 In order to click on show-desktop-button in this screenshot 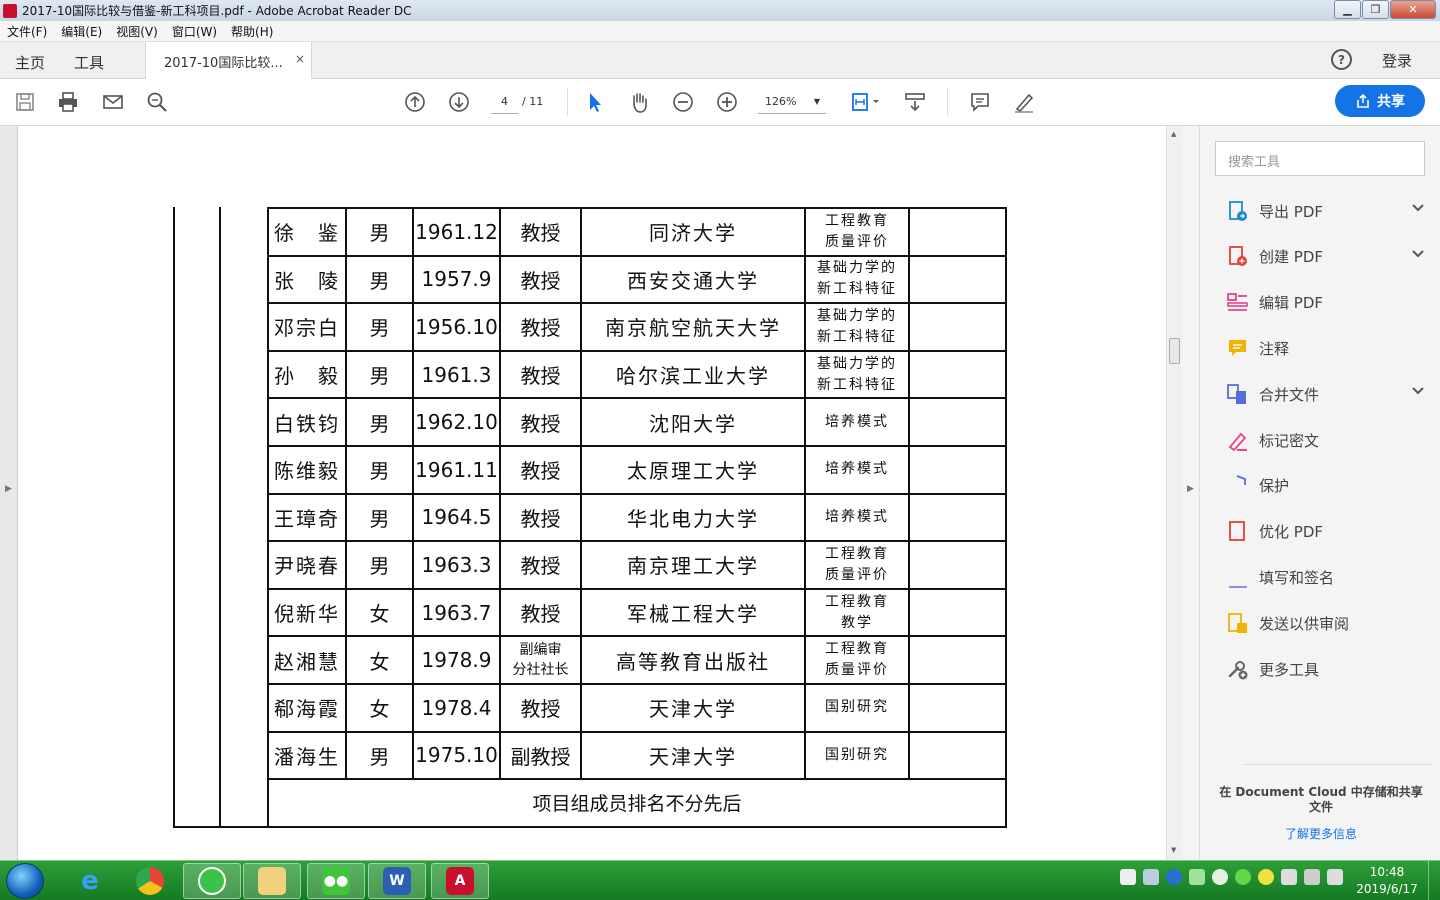, I will do `click(1434, 880)`.